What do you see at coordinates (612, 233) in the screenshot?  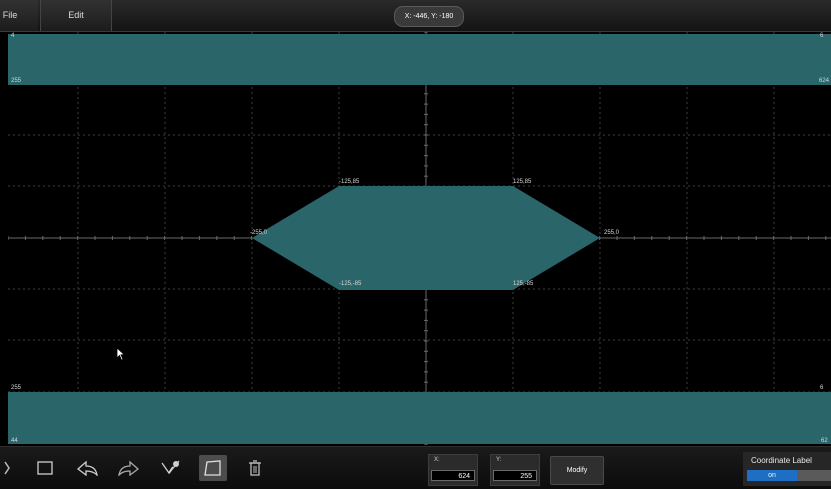 I see `vertex-label-right: 255,0` at bounding box center [612, 233].